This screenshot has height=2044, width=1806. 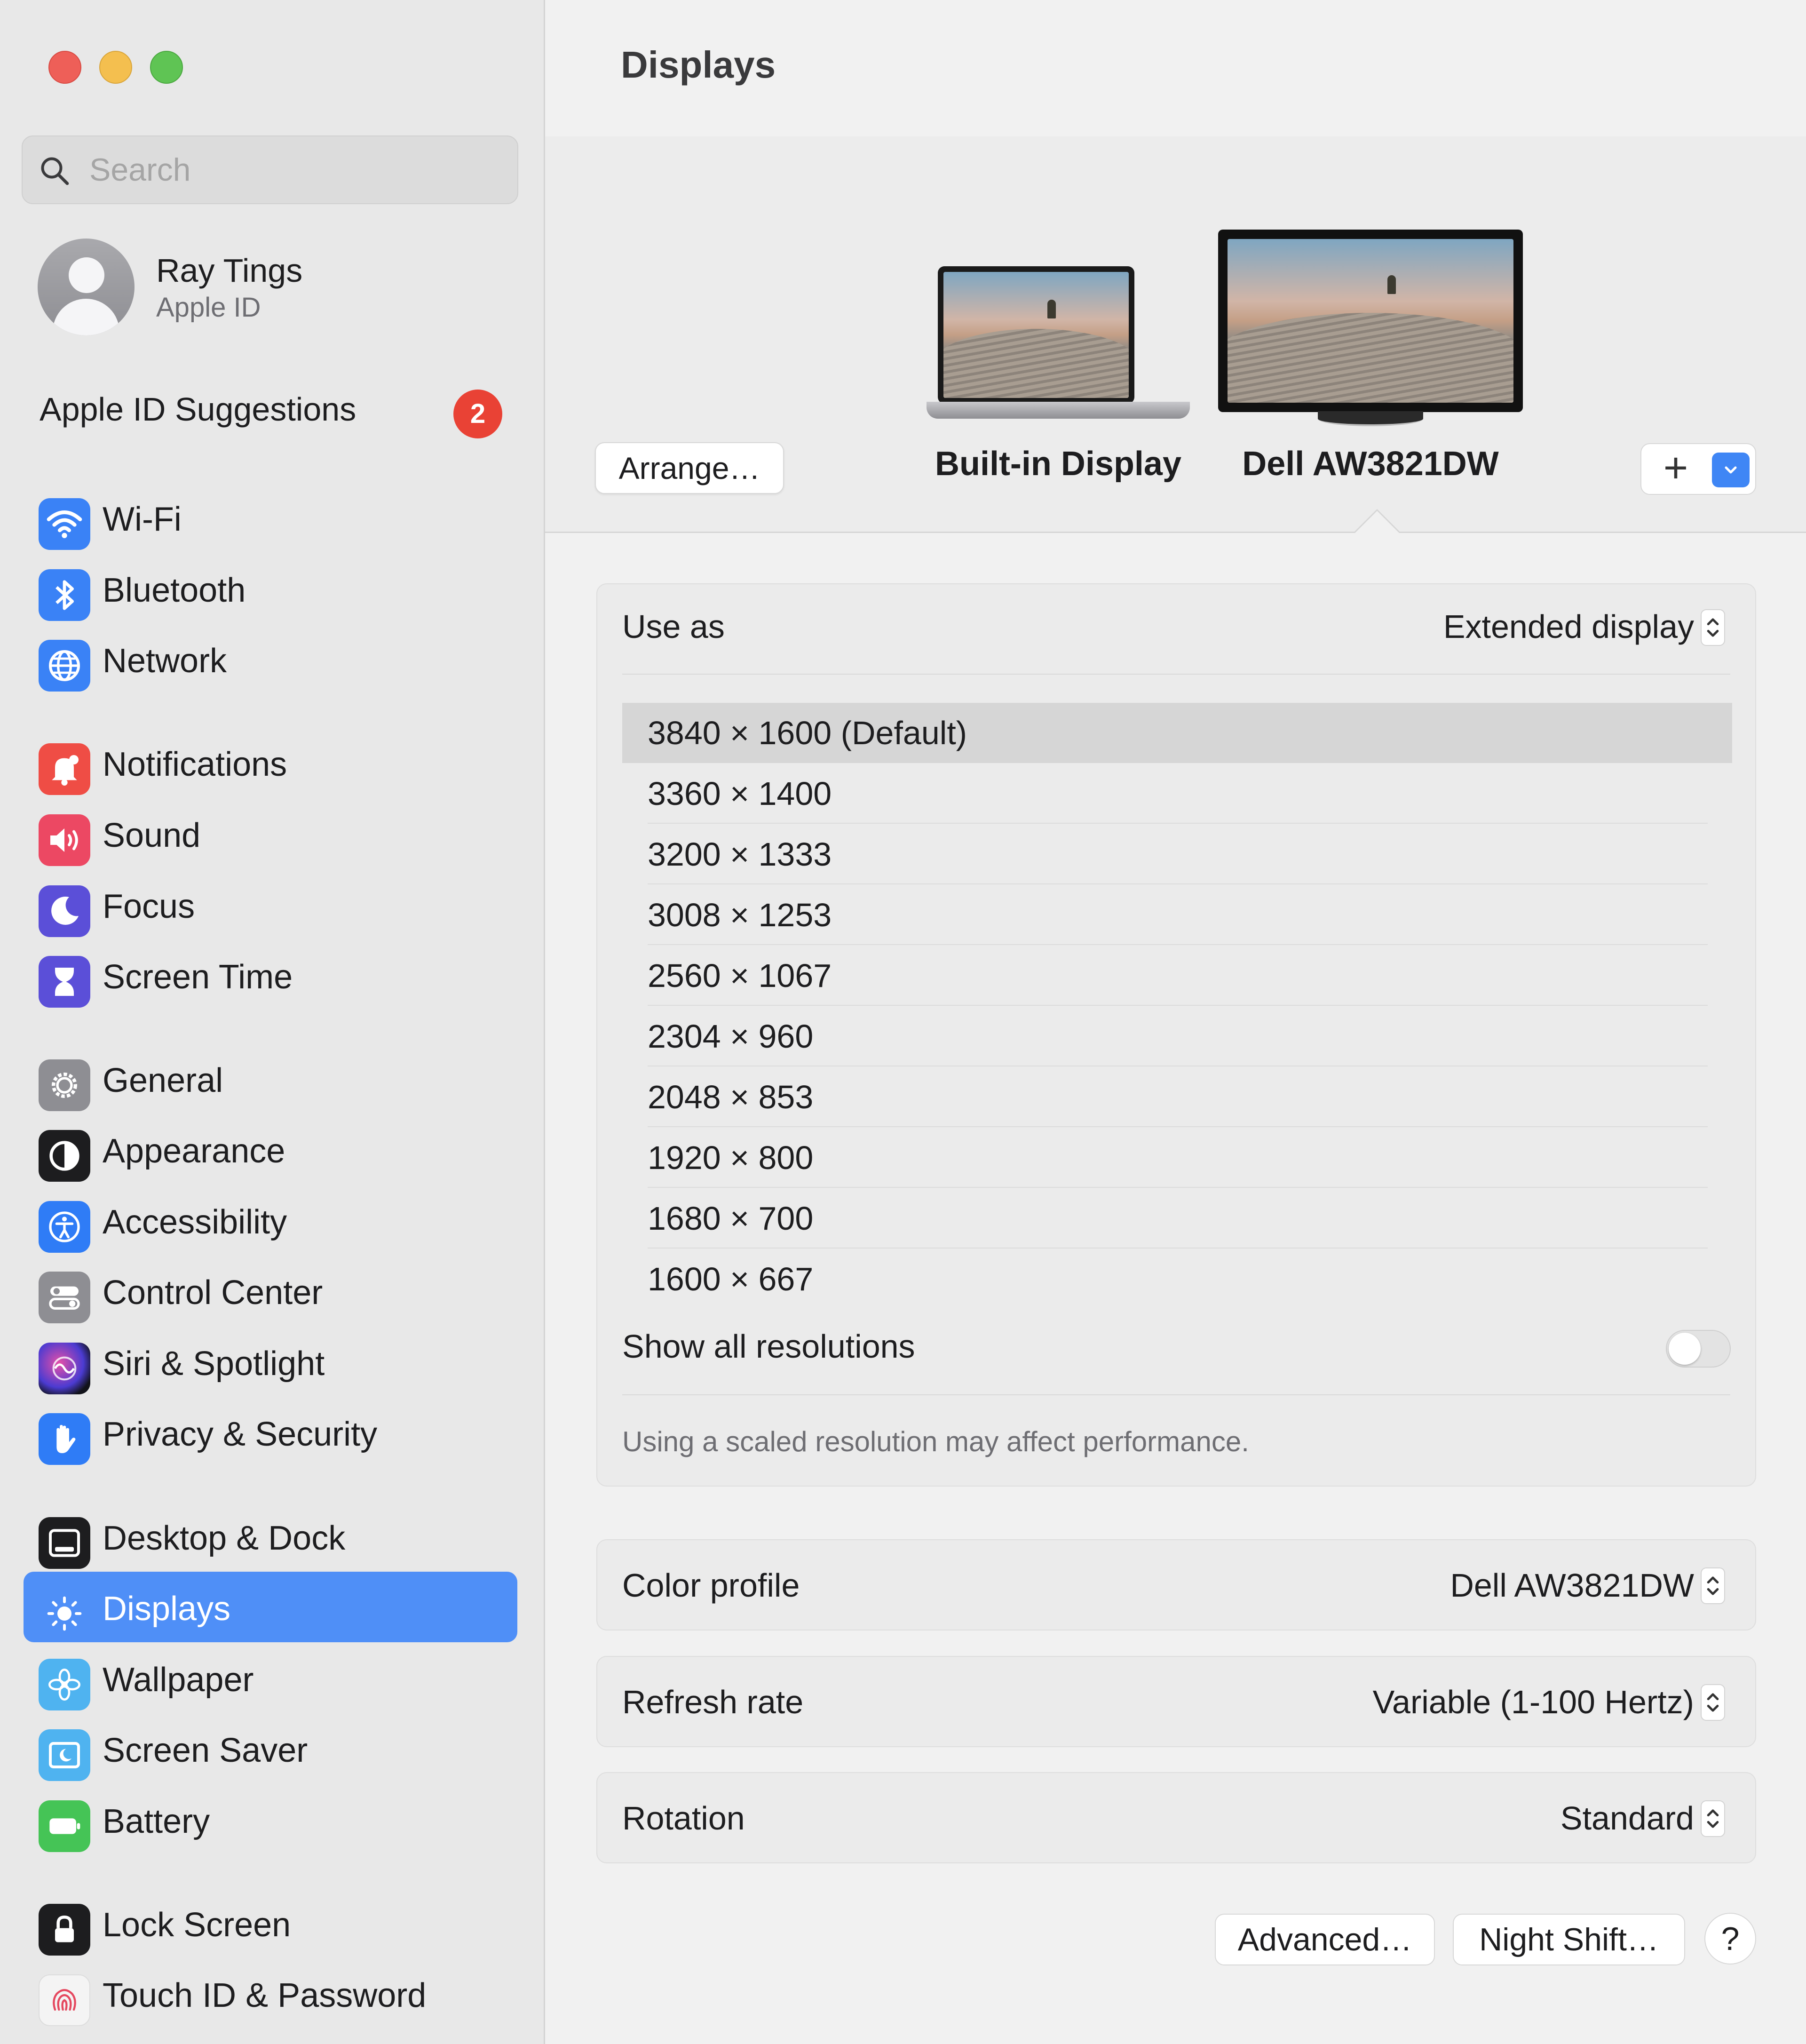 What do you see at coordinates (271, 1678) in the screenshot?
I see `sidebar-item-wallpaper: Wallpaper` at bounding box center [271, 1678].